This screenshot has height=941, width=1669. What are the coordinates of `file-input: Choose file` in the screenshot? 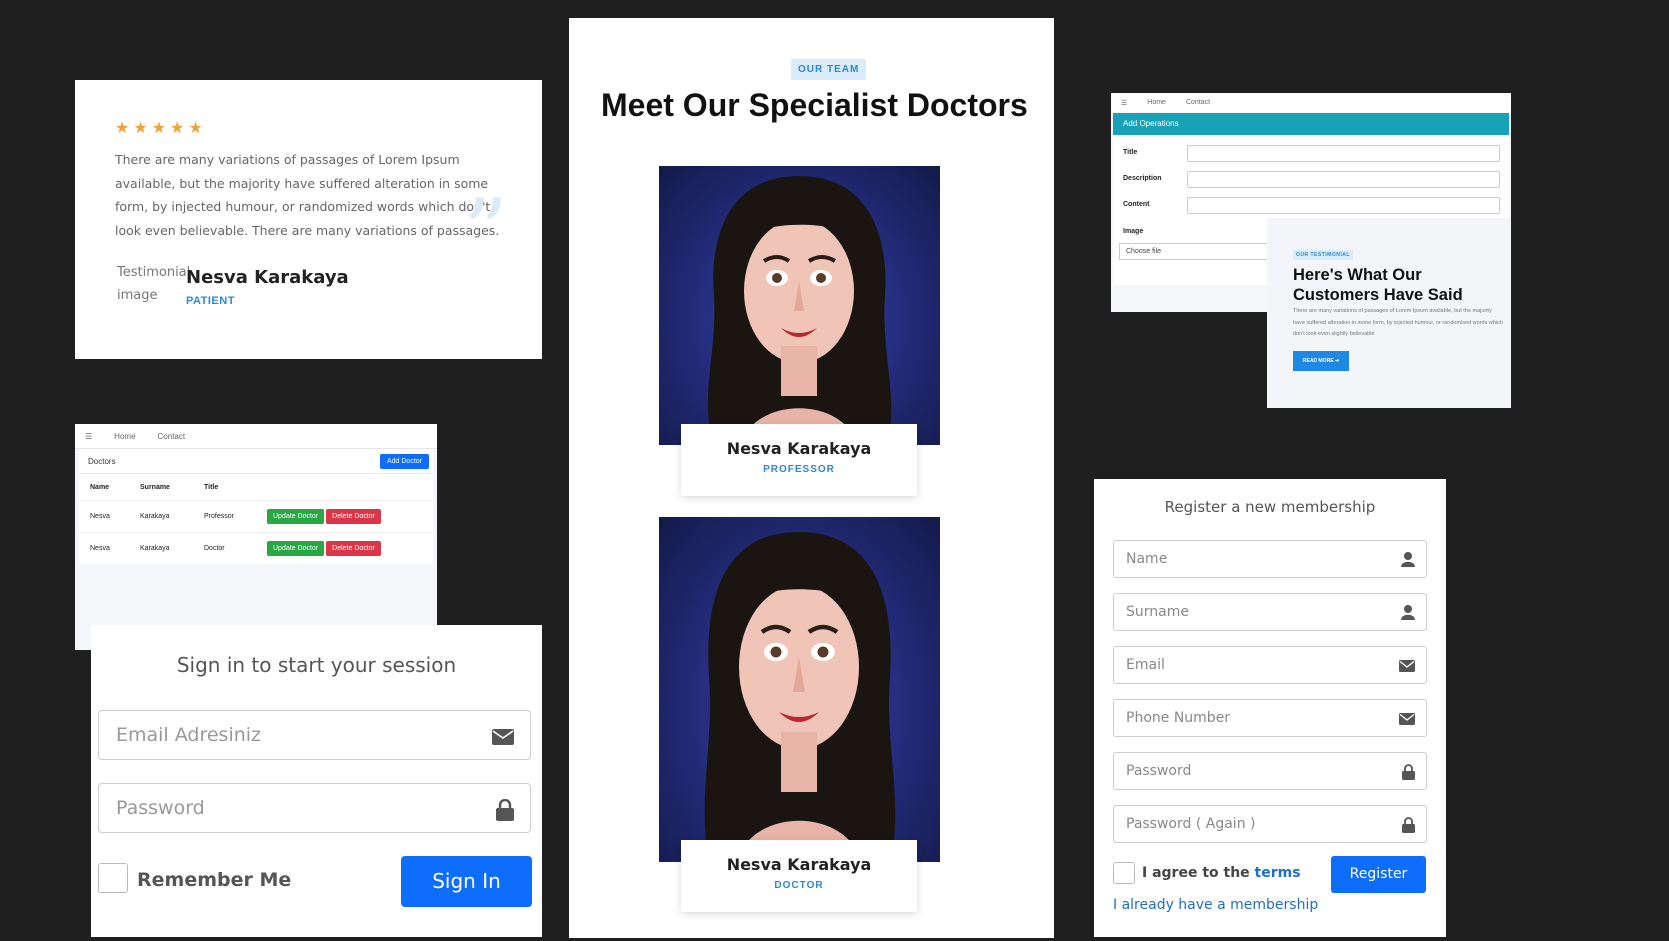 It's located at (1194, 251).